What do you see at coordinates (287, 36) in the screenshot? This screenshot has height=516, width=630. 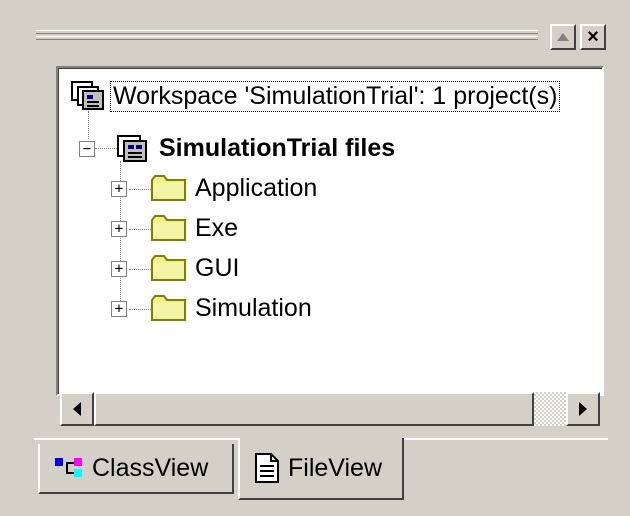 I see `panel-grip` at bounding box center [287, 36].